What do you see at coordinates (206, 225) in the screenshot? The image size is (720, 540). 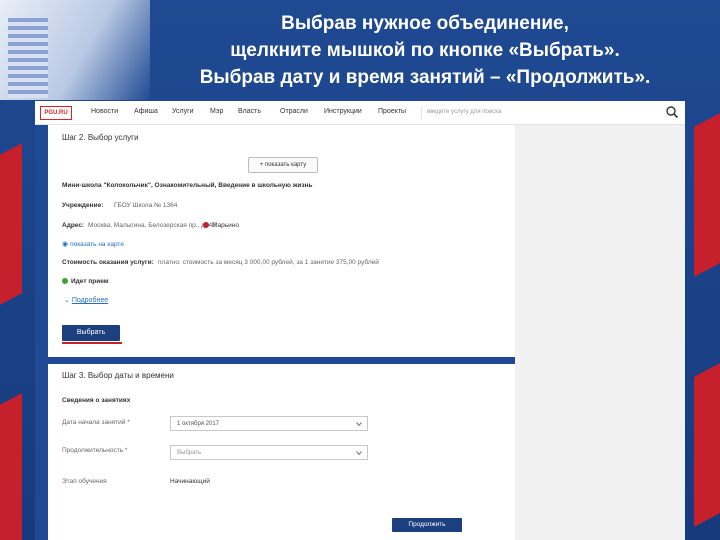 I see `metro-icon` at bounding box center [206, 225].